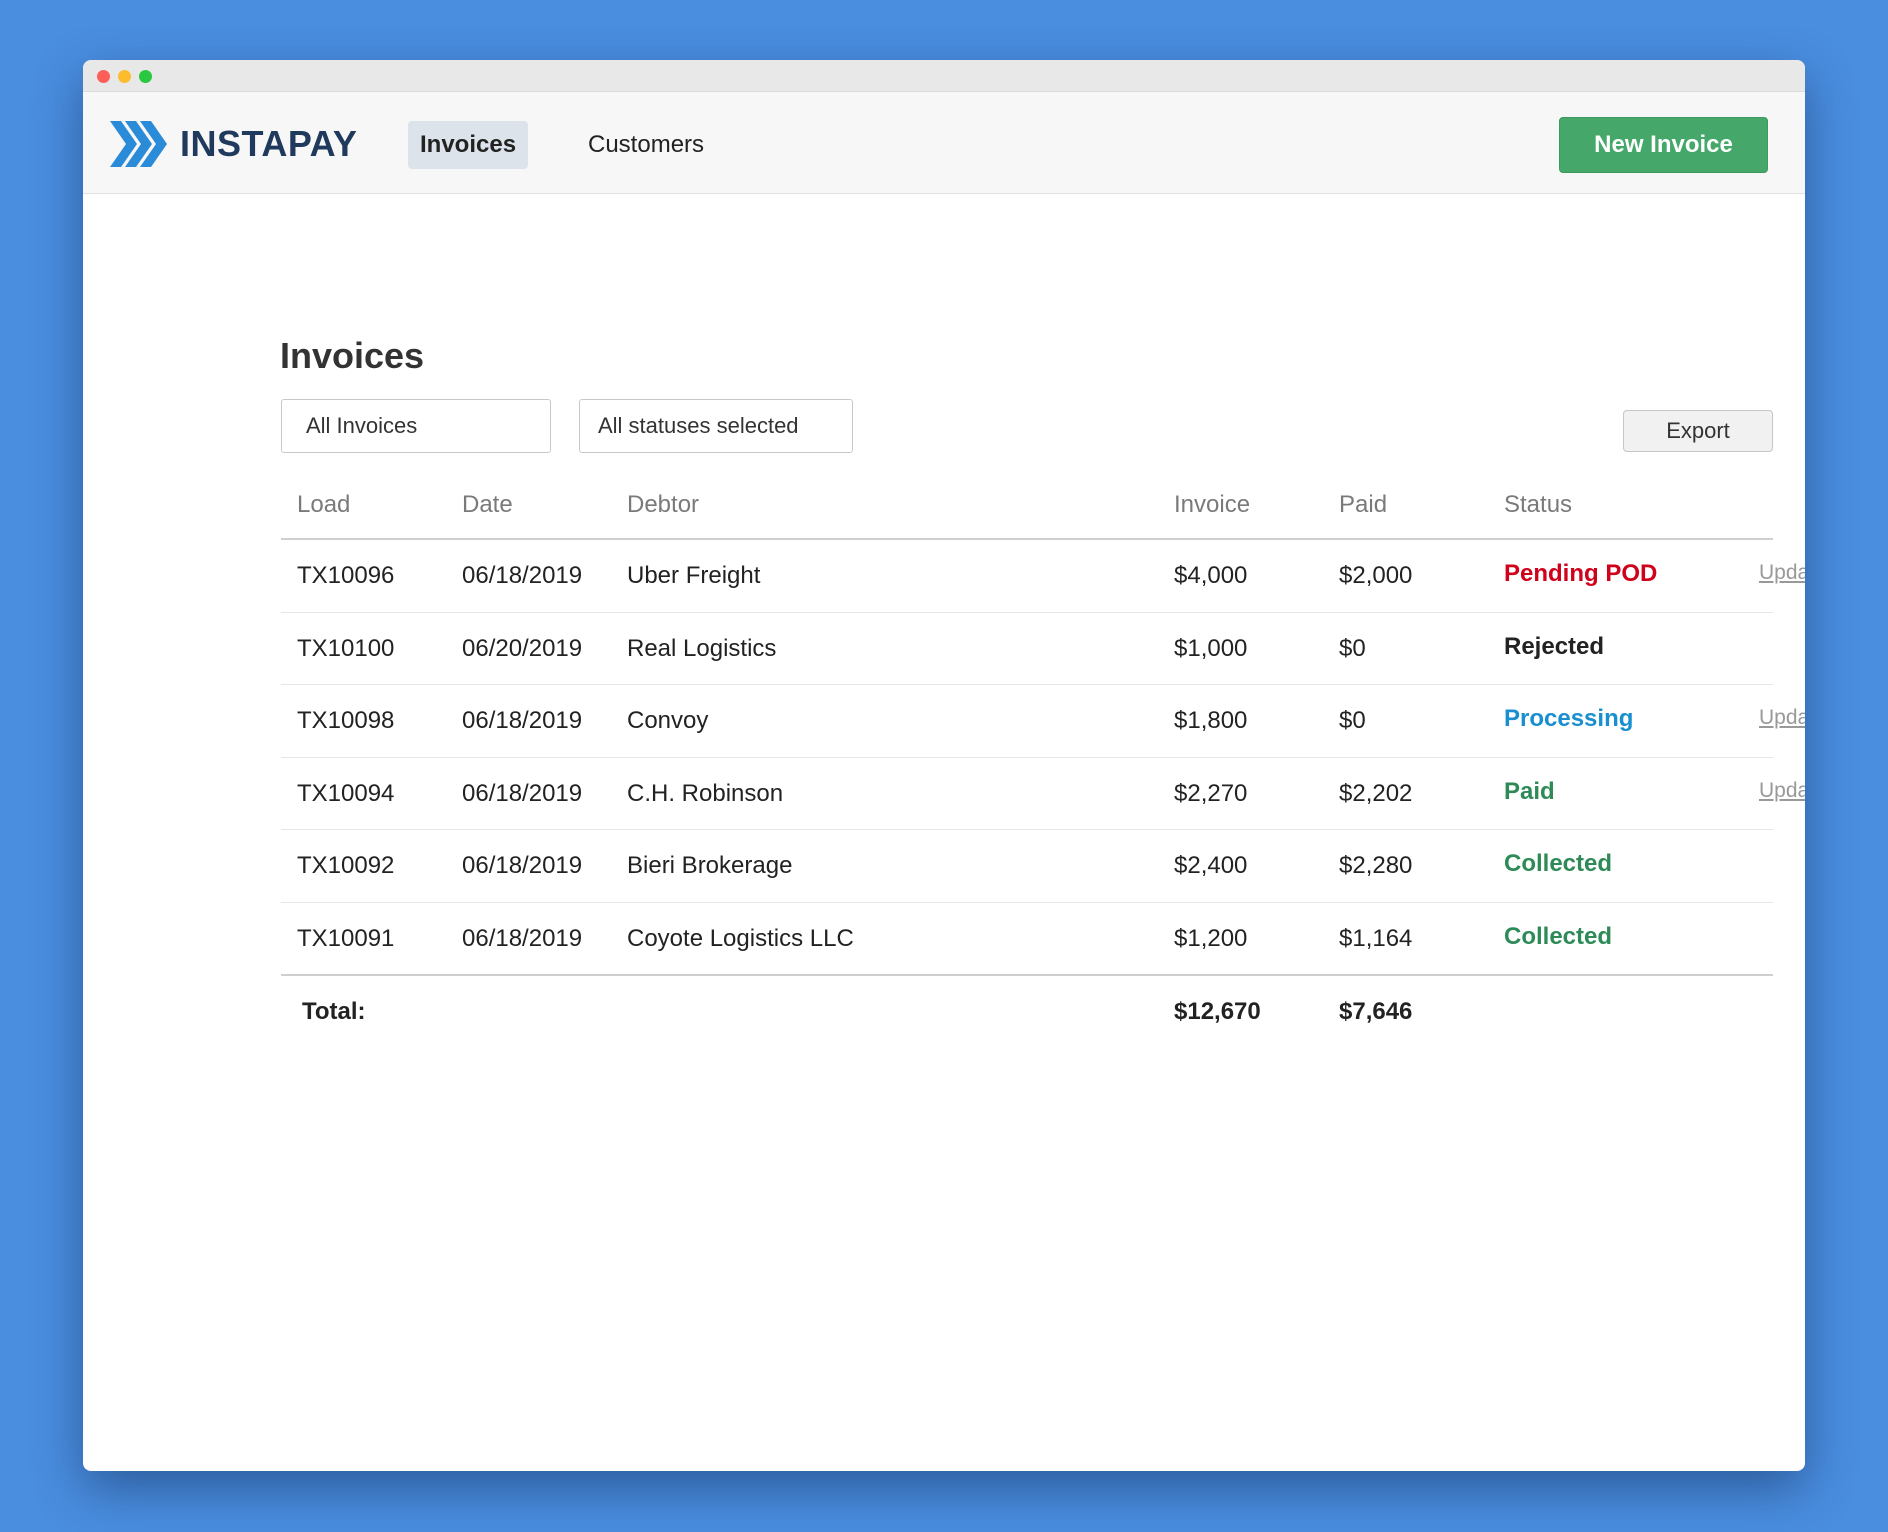 The width and height of the screenshot is (1888, 1532). I want to click on total-label: Total:, so click(334, 1011).